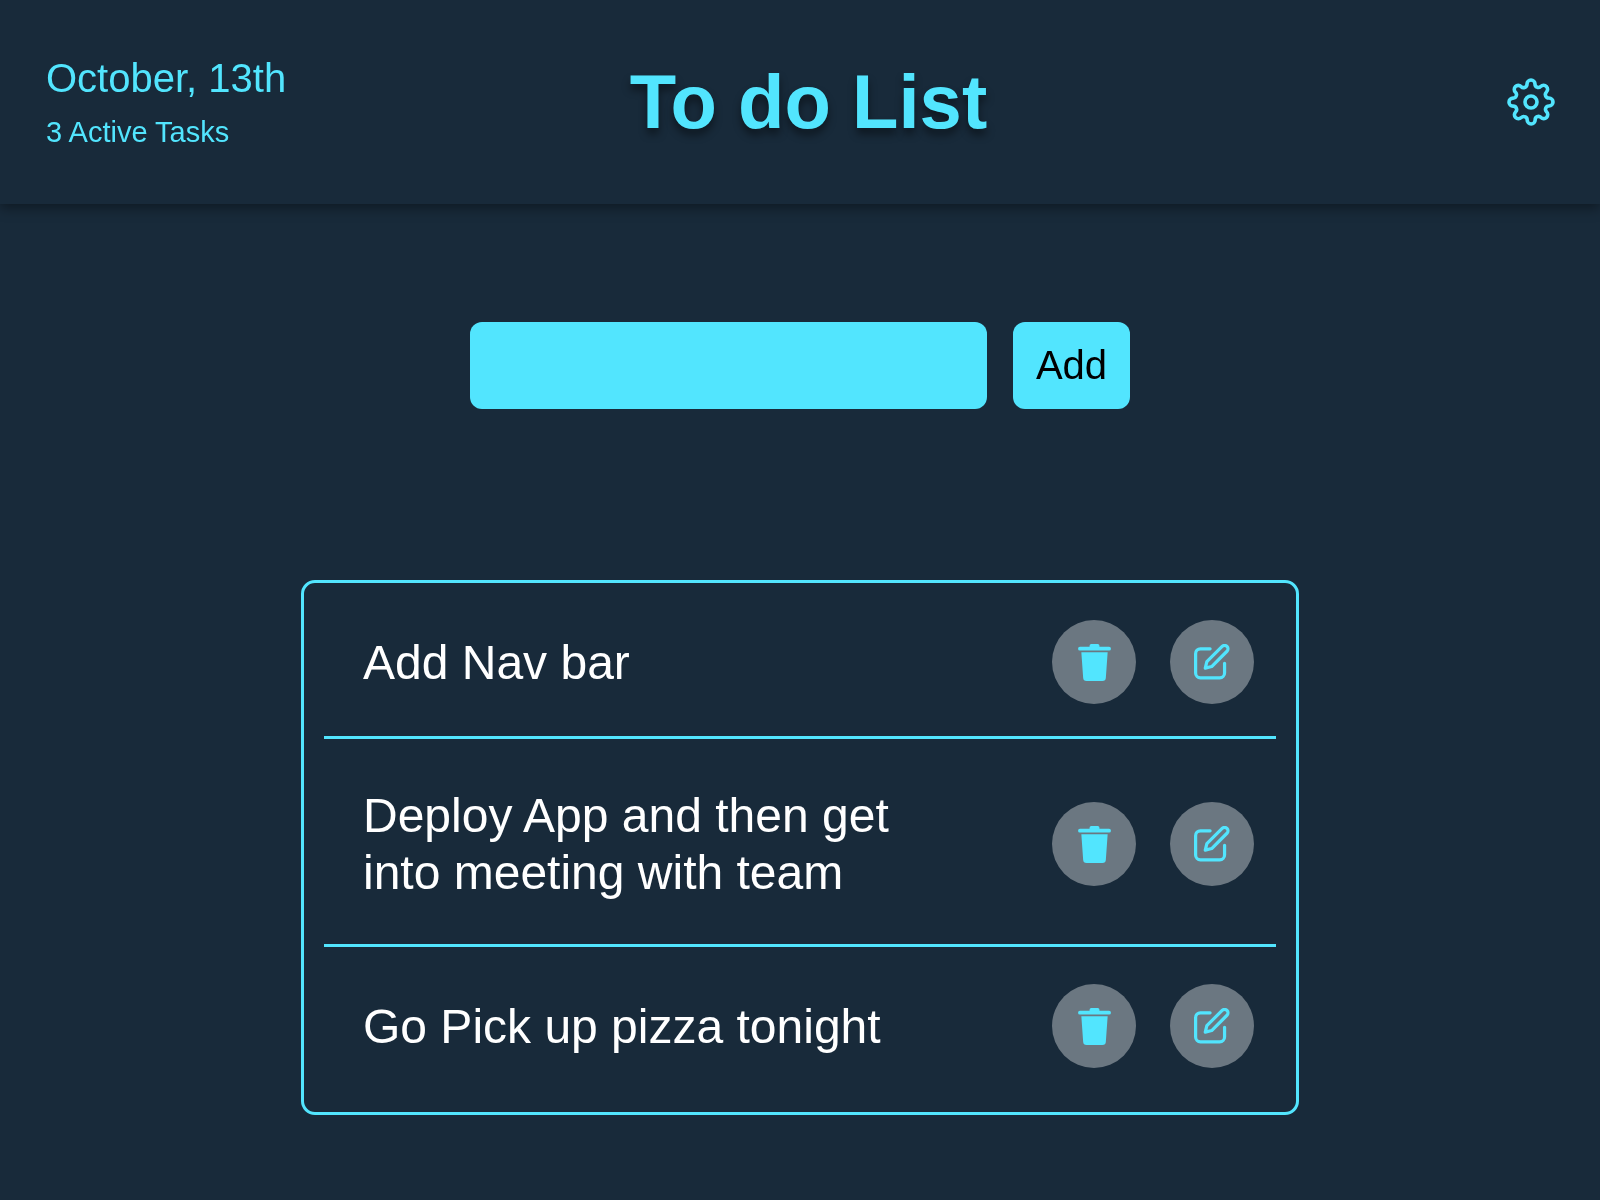 The image size is (1600, 1200). Describe the element at coordinates (622, 1026) in the screenshot. I see `task-text: Go Pick up pizza tonight` at that location.